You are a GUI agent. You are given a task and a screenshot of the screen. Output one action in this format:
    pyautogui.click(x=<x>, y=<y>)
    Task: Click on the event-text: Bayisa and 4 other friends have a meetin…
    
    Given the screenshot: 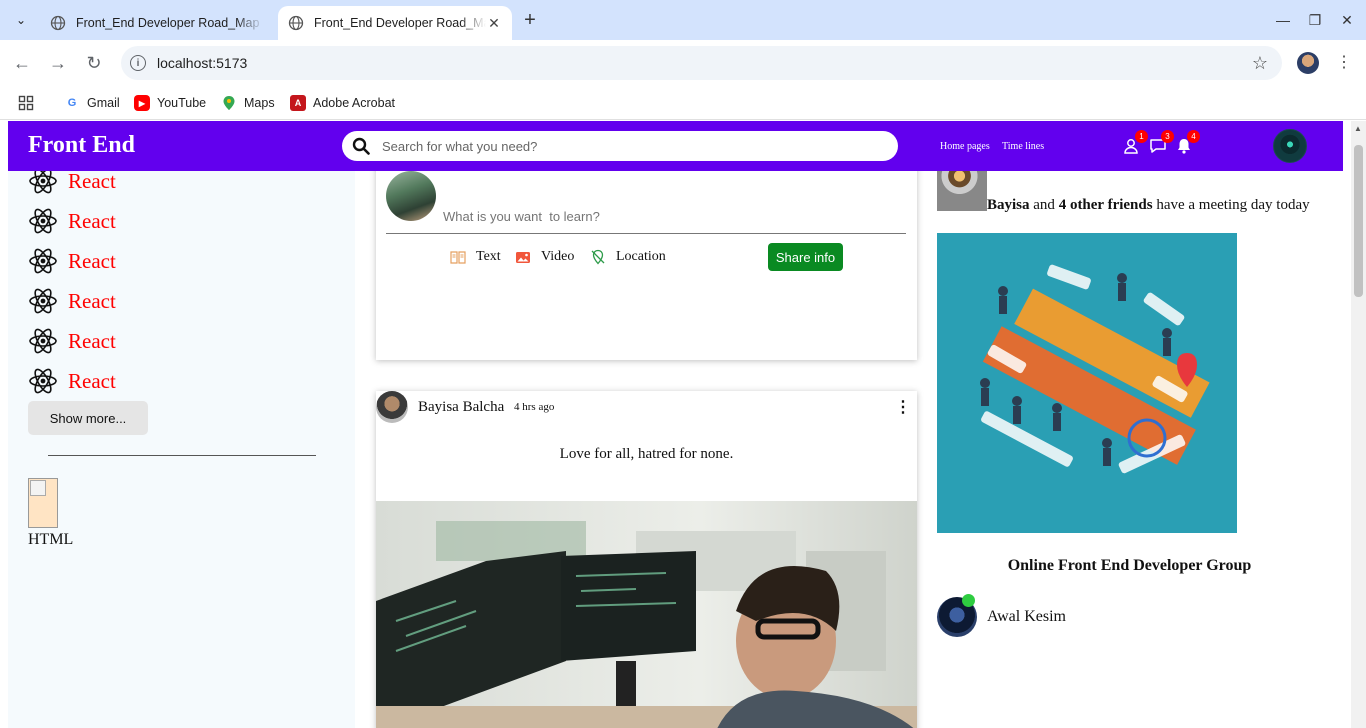 What is the action you would take?
    pyautogui.click(x=1132, y=205)
    